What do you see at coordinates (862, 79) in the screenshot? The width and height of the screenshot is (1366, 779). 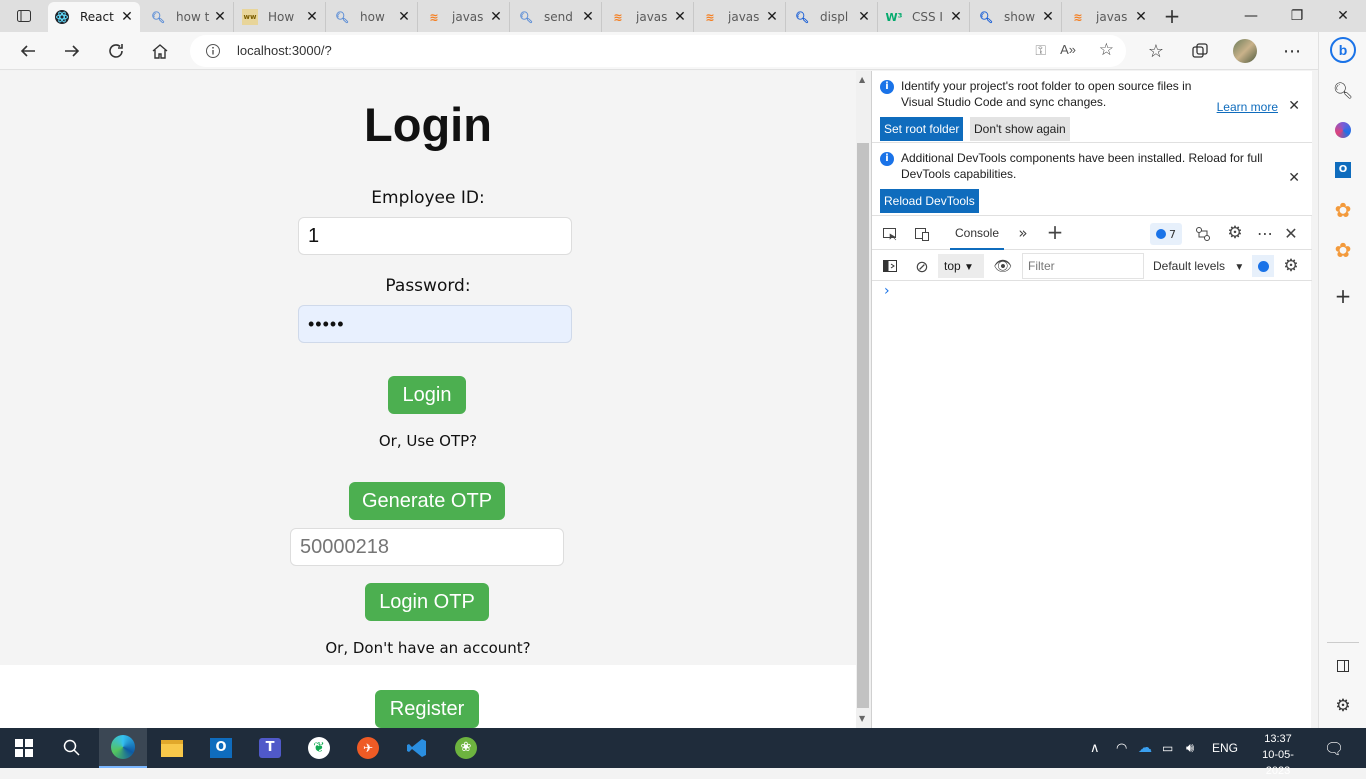 I see `scroll-up-icon: ▲` at bounding box center [862, 79].